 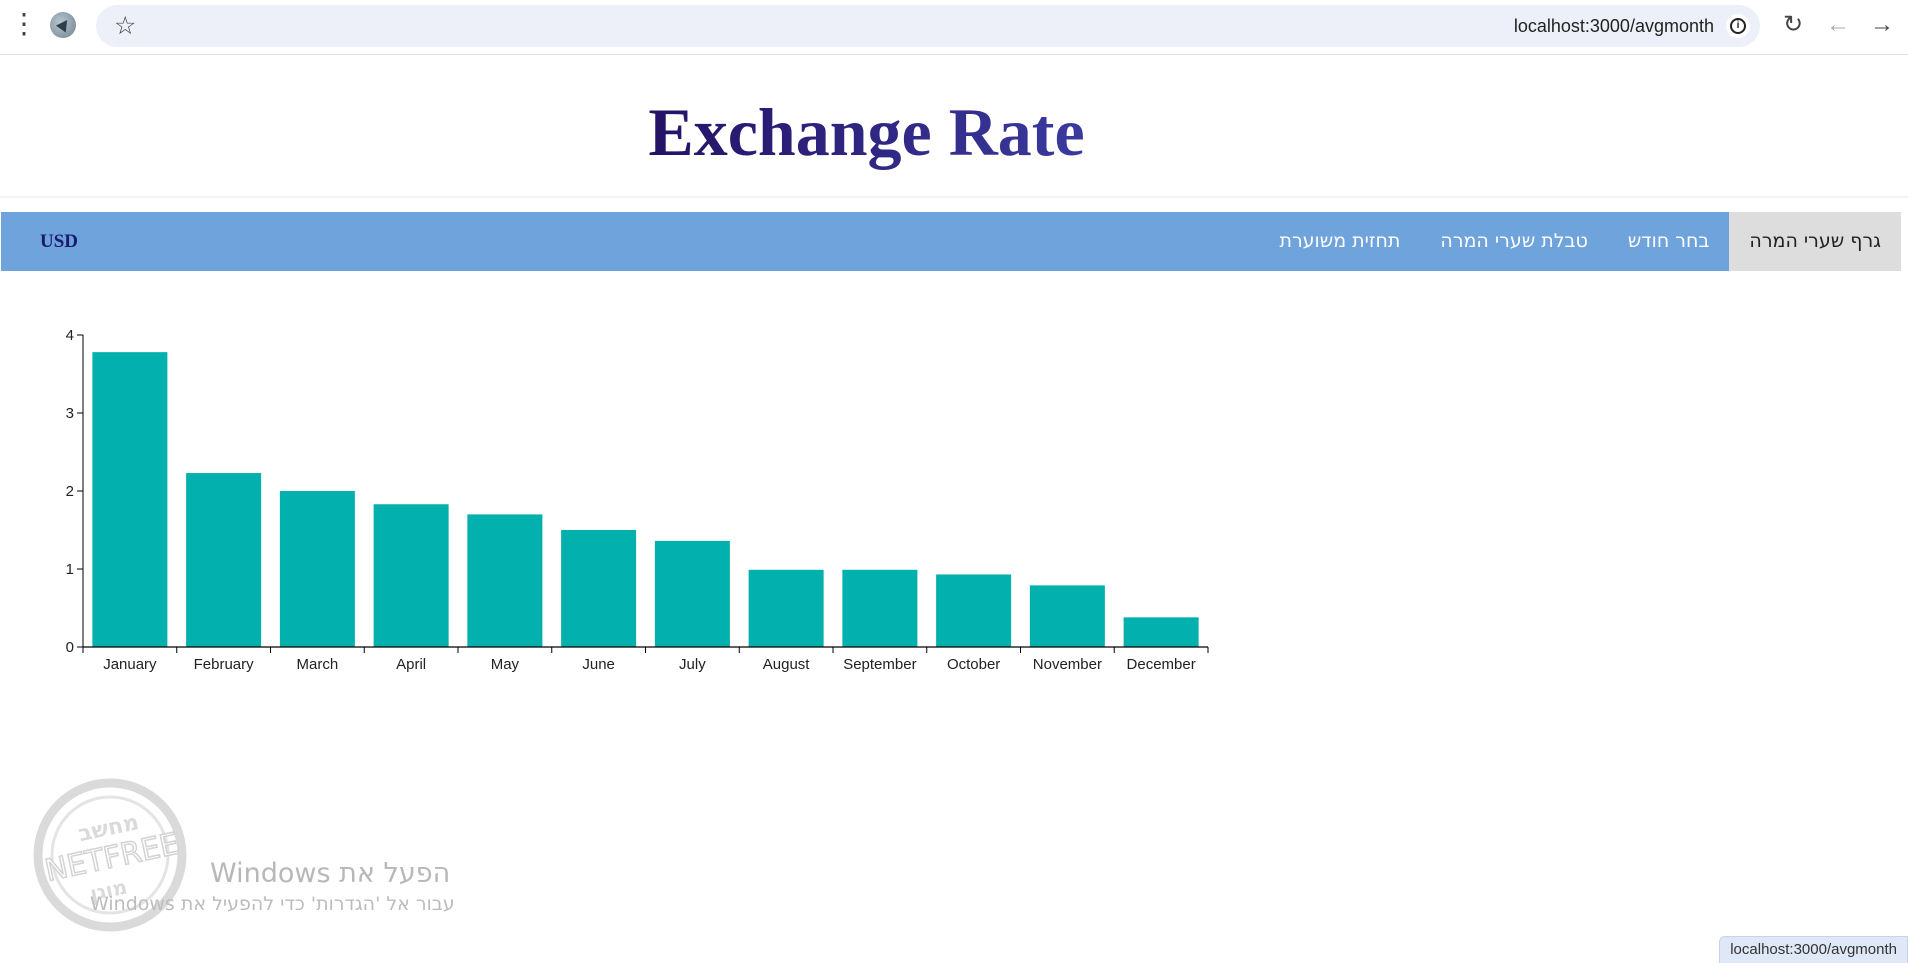 I want to click on kebab-menu-icon: ⋮, so click(x=24, y=24).